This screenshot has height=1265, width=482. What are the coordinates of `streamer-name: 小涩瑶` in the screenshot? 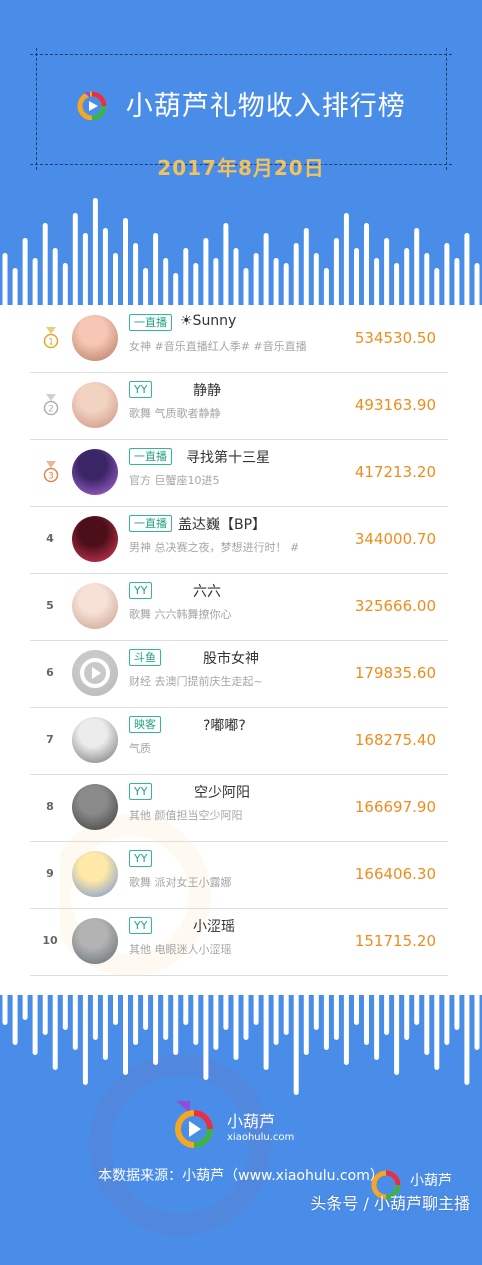 It's located at (214, 926).